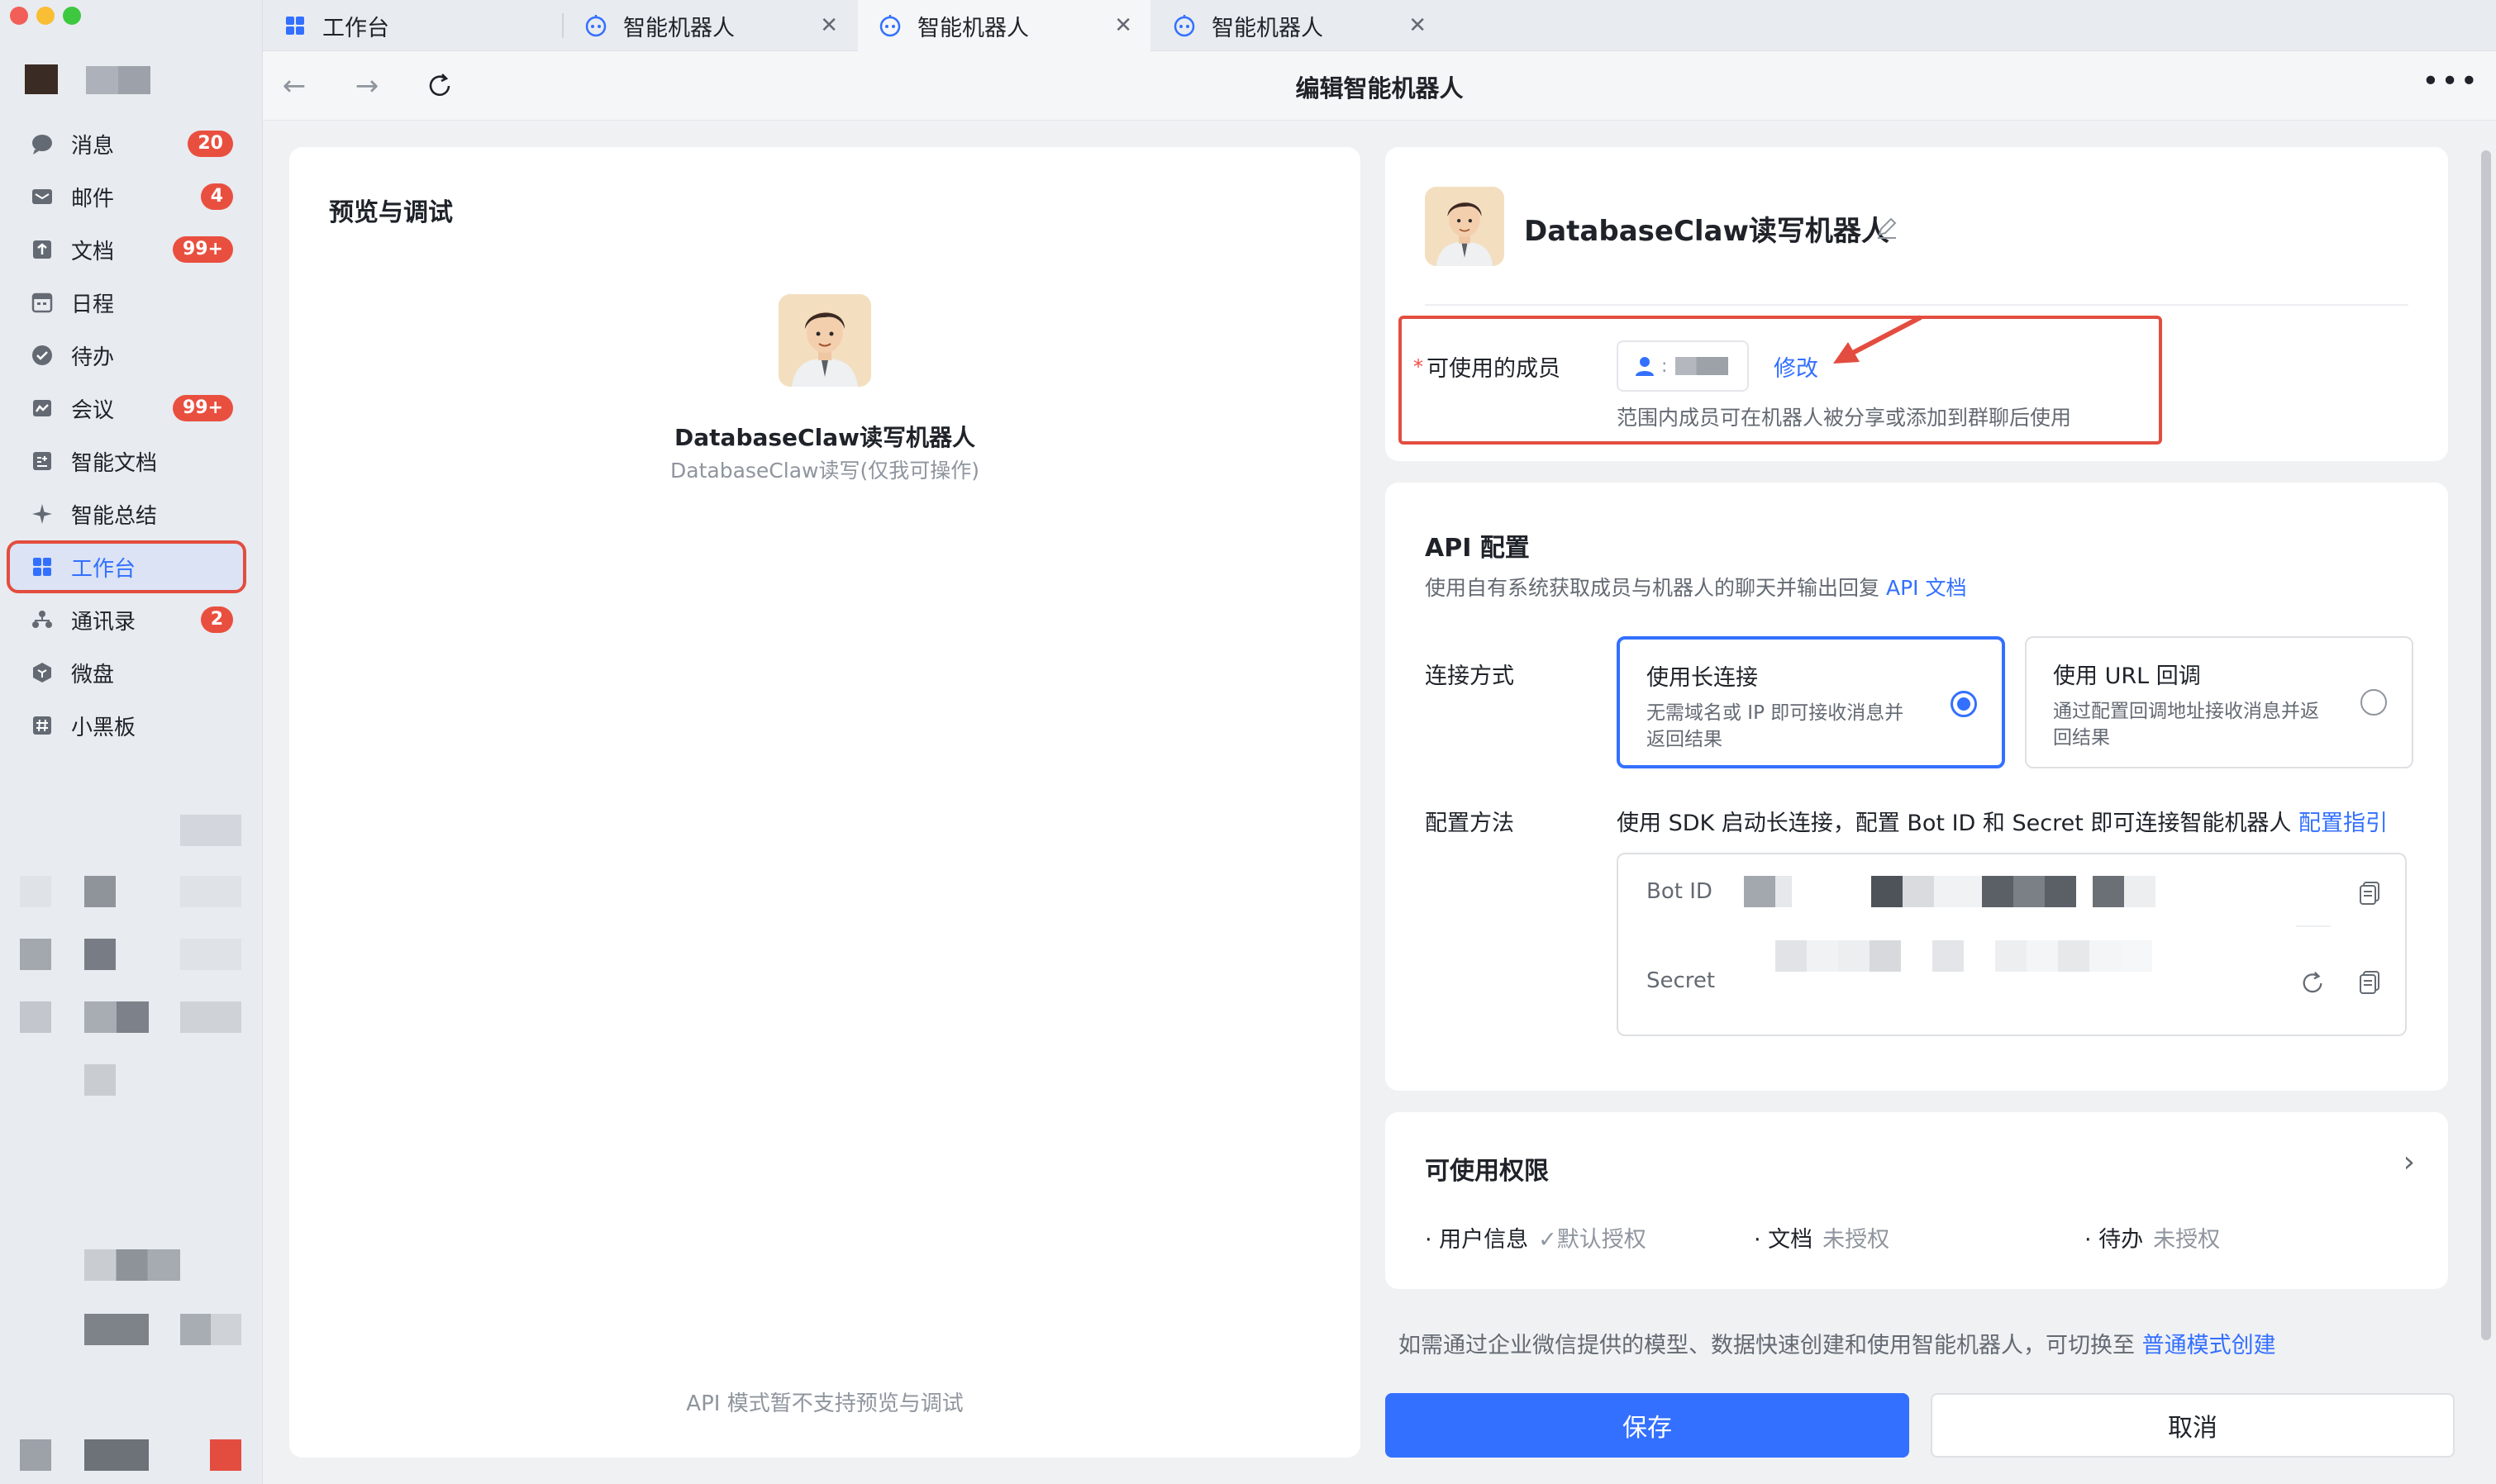  I want to click on permission-name: 待办, so click(2121, 1240).